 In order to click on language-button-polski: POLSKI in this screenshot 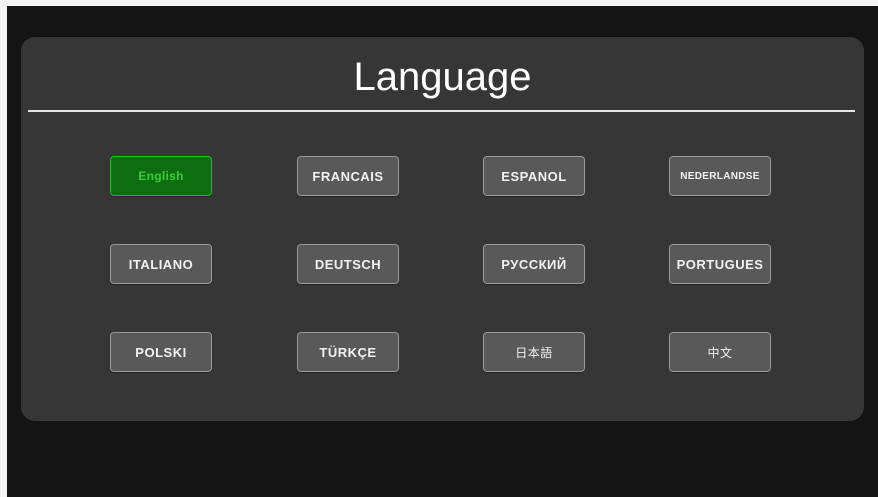, I will do `click(161, 352)`.